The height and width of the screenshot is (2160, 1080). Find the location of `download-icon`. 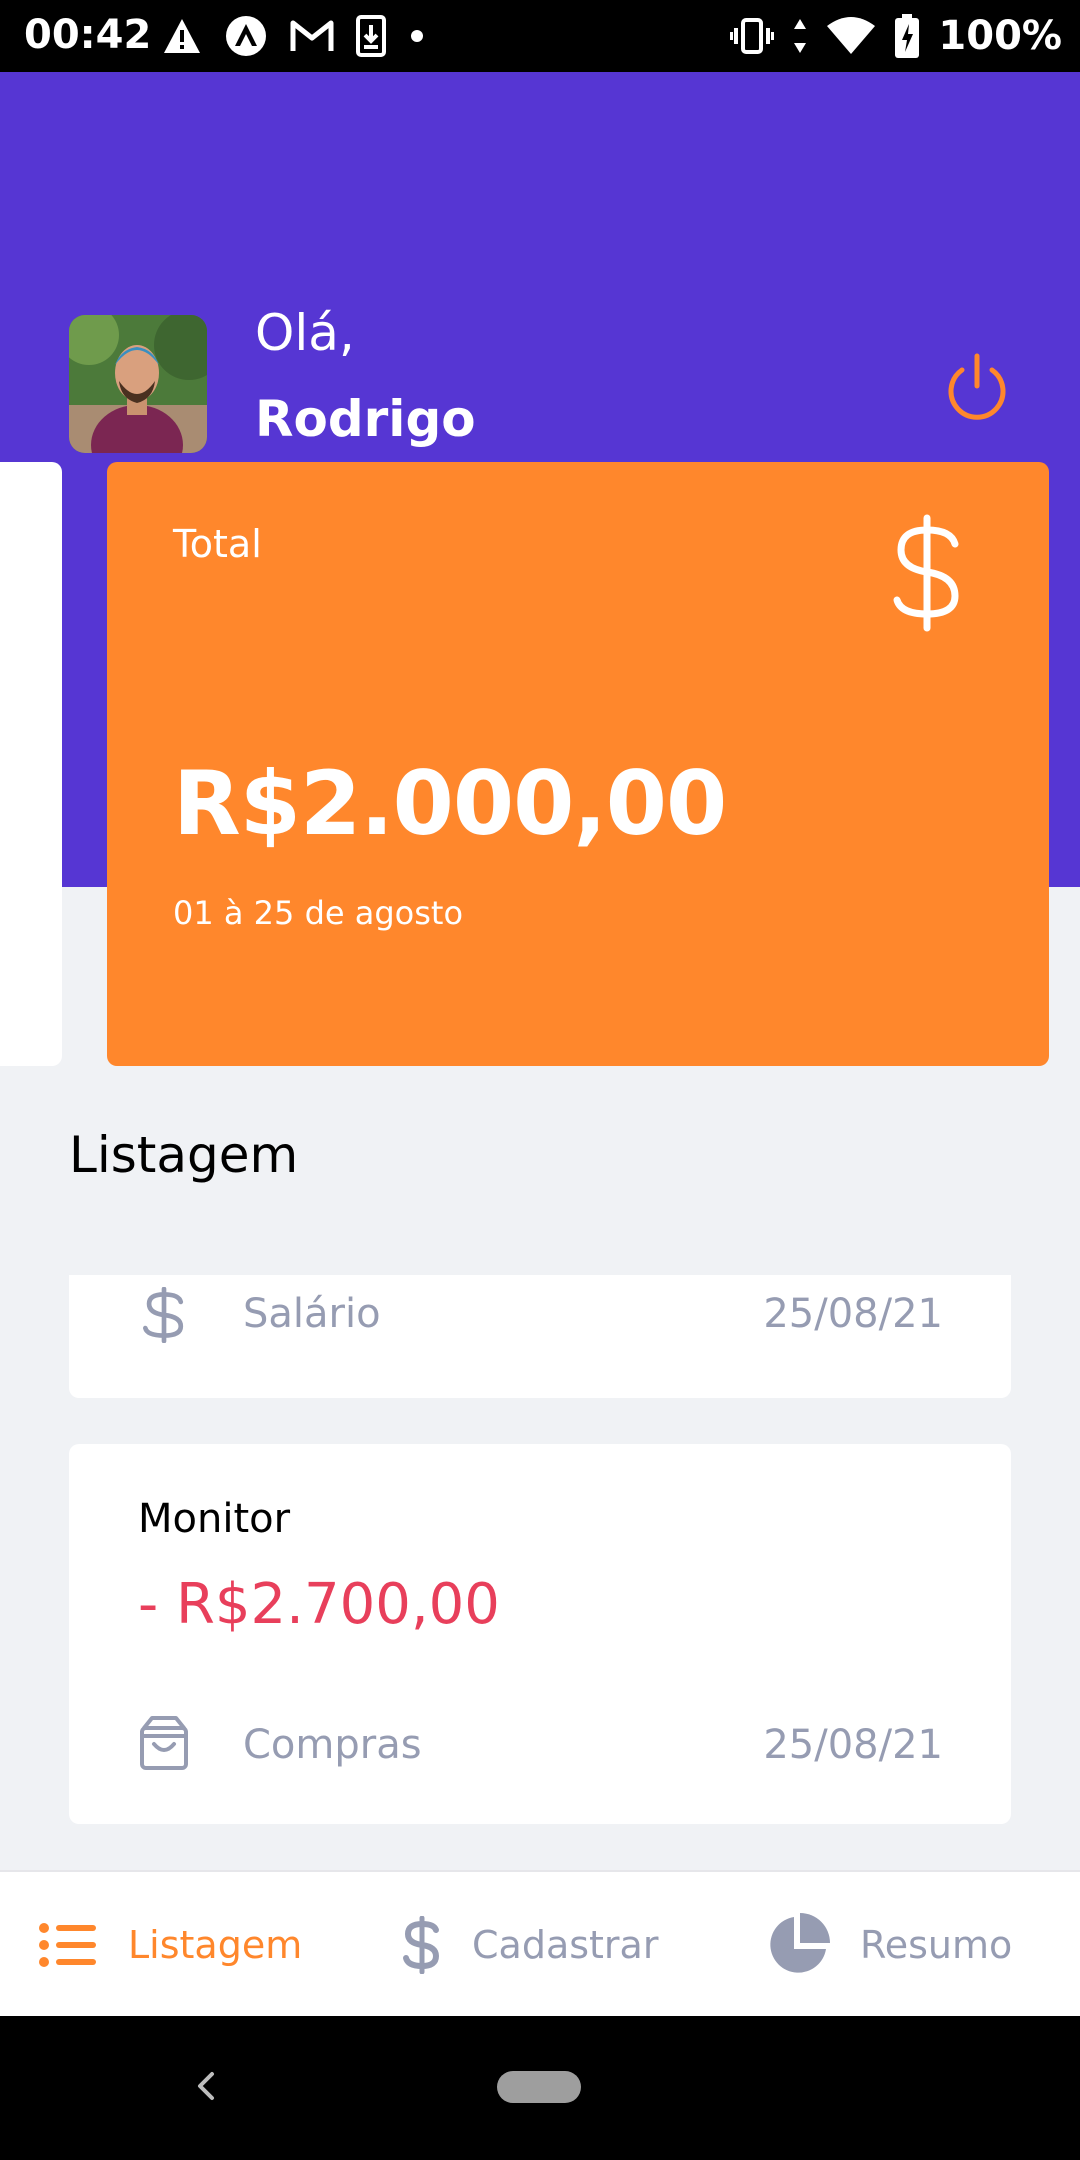

download-icon is located at coordinates (371, 36).